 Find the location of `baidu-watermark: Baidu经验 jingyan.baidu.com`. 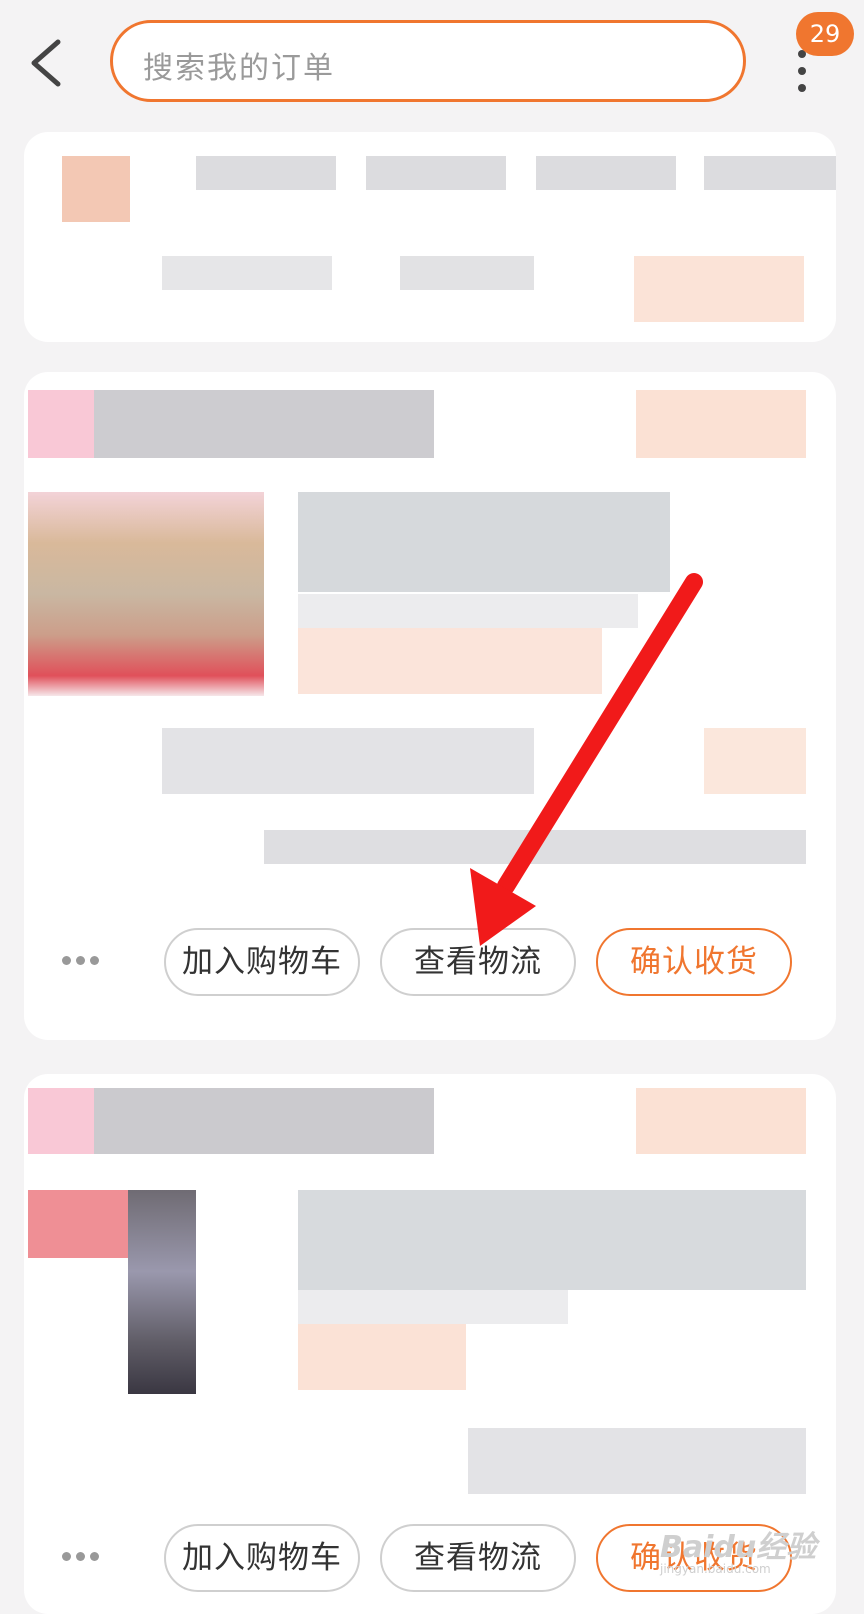

baidu-watermark: Baidu经验 jingyan.baidu.com is located at coordinates (755, 1557).